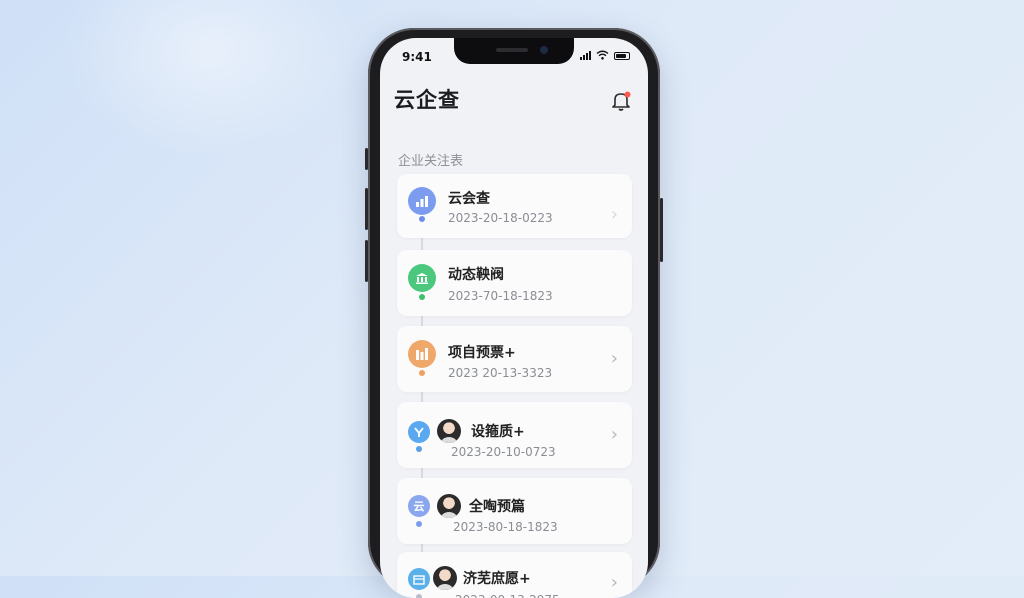 This screenshot has width=1024, height=598. Describe the element at coordinates (621, 101) in the screenshot. I see `bell-icon` at that location.